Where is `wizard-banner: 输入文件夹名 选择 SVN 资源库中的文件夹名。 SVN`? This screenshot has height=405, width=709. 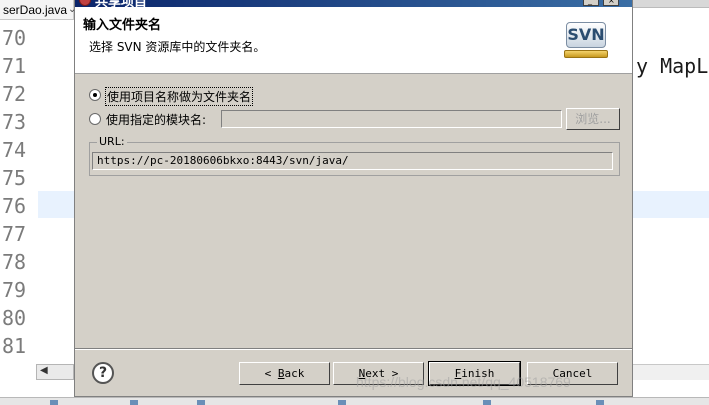 wizard-banner: 输入文件夹名 选择 SVN 资源库中的文件夹名。 SVN is located at coordinates (353, 40).